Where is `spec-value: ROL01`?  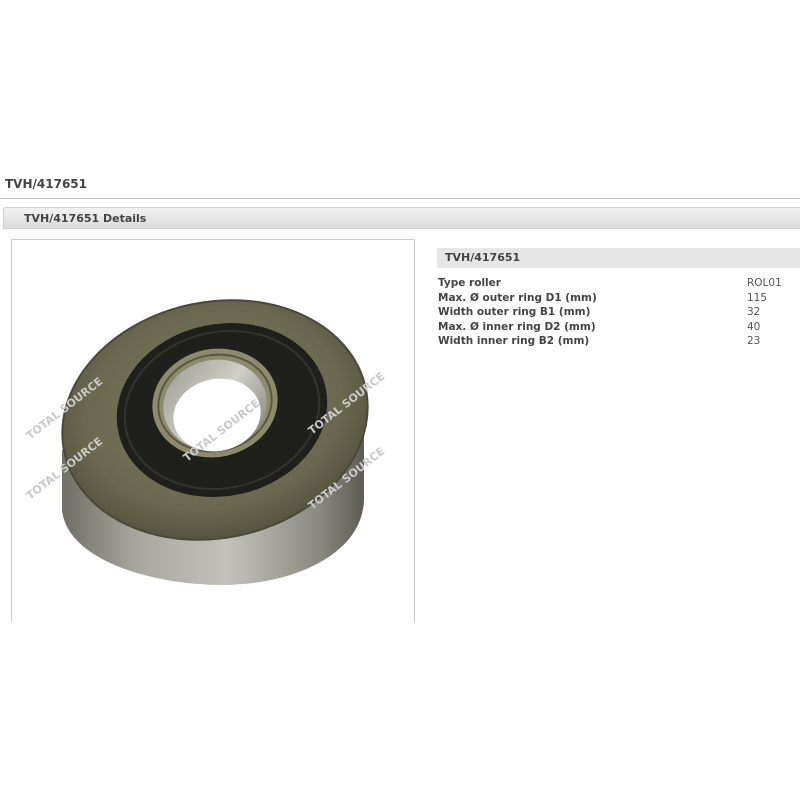
spec-value: ROL01 is located at coordinates (764, 283).